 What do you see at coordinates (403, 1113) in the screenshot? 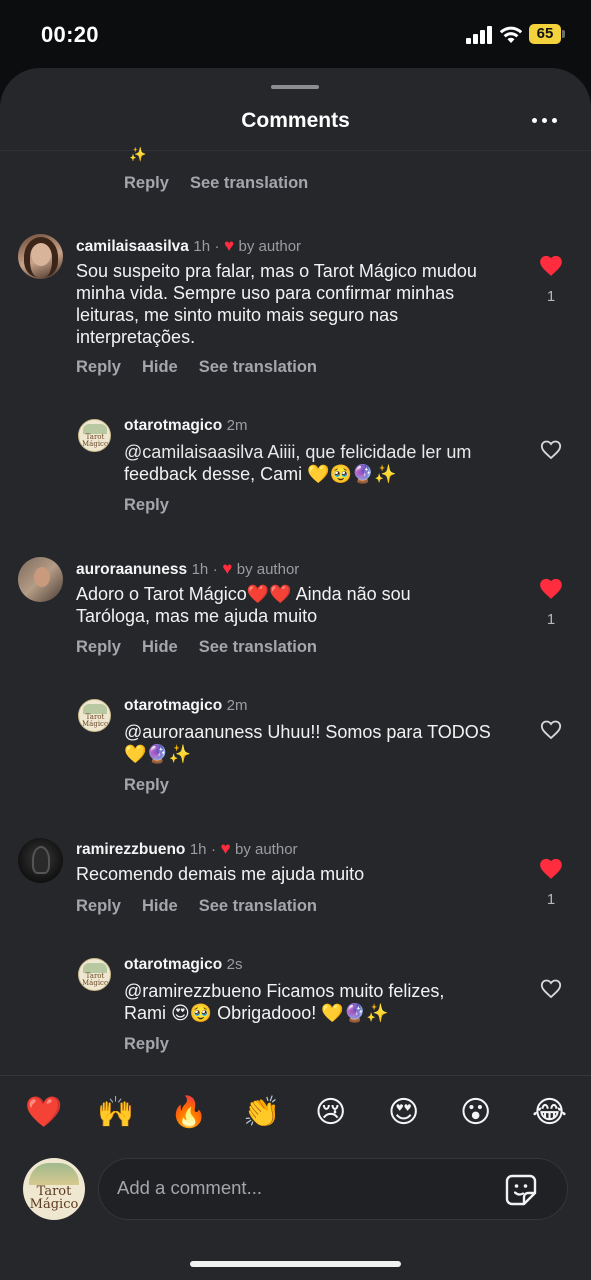
I see `emoji-heart-eyes-button: 😍` at bounding box center [403, 1113].